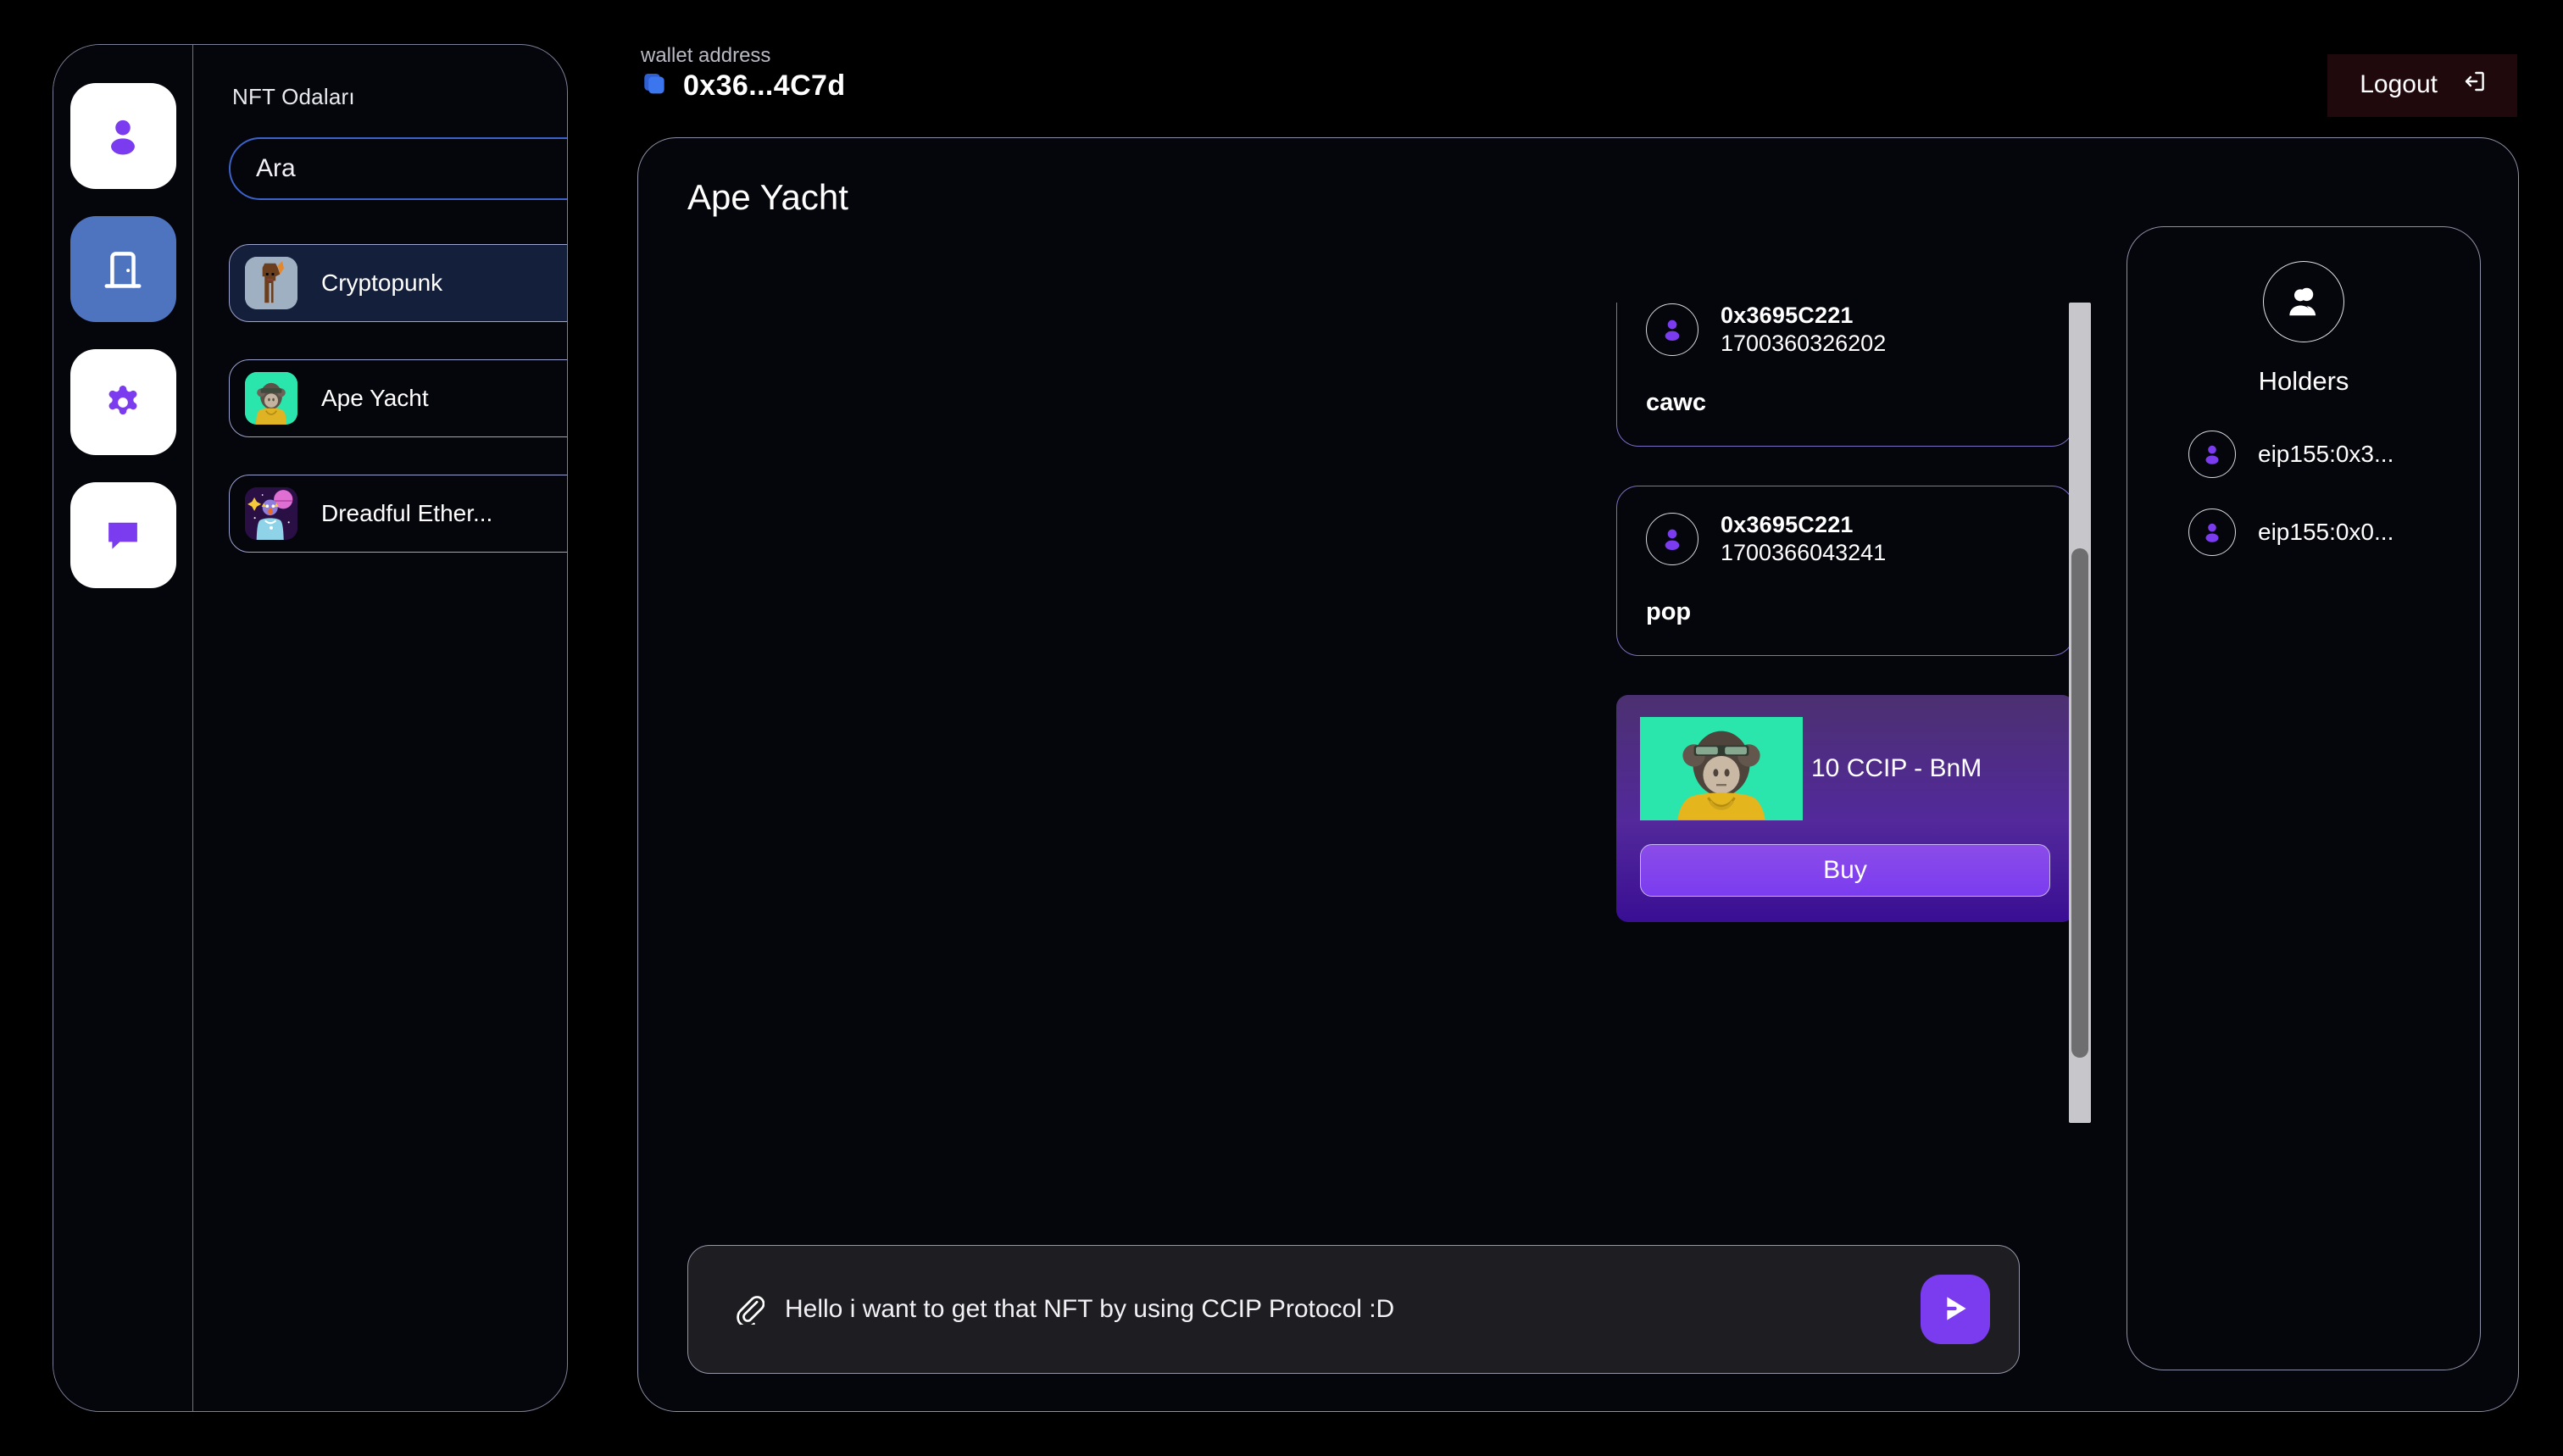 This screenshot has width=2563, height=1456. I want to click on wallet-cards-icon, so click(655, 86).